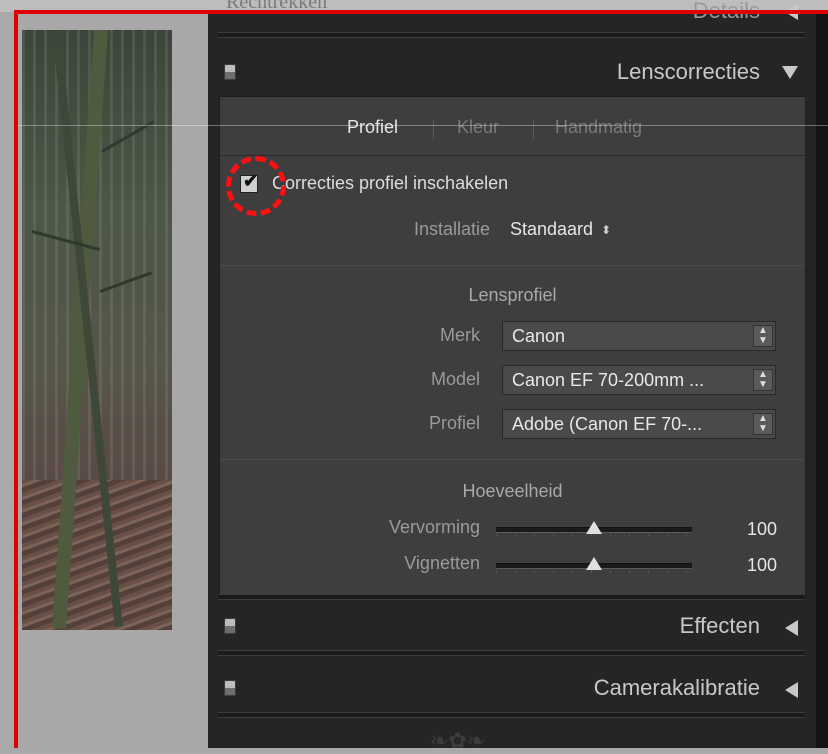 The image size is (828, 754). I want to click on lens-tabs: Profiel Kleur Handmatig, so click(512, 126).